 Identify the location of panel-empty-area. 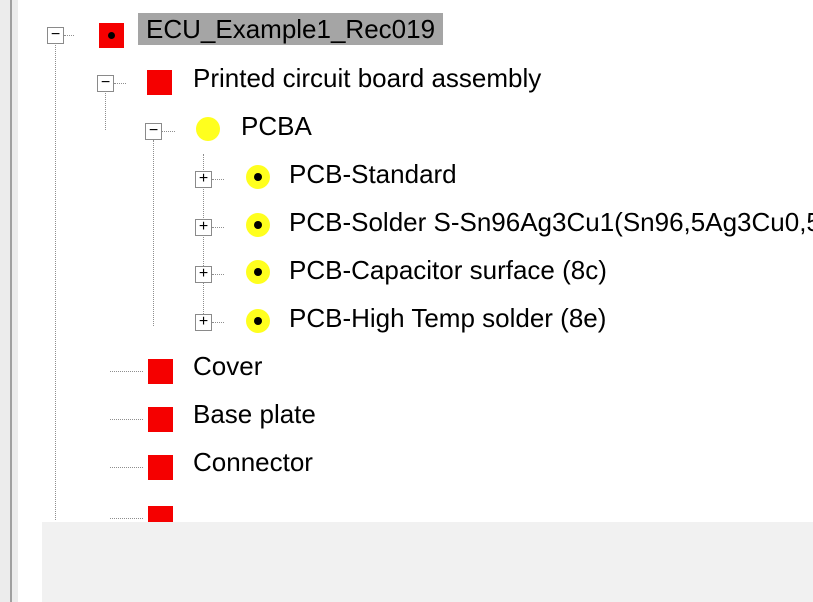
(415, 562).